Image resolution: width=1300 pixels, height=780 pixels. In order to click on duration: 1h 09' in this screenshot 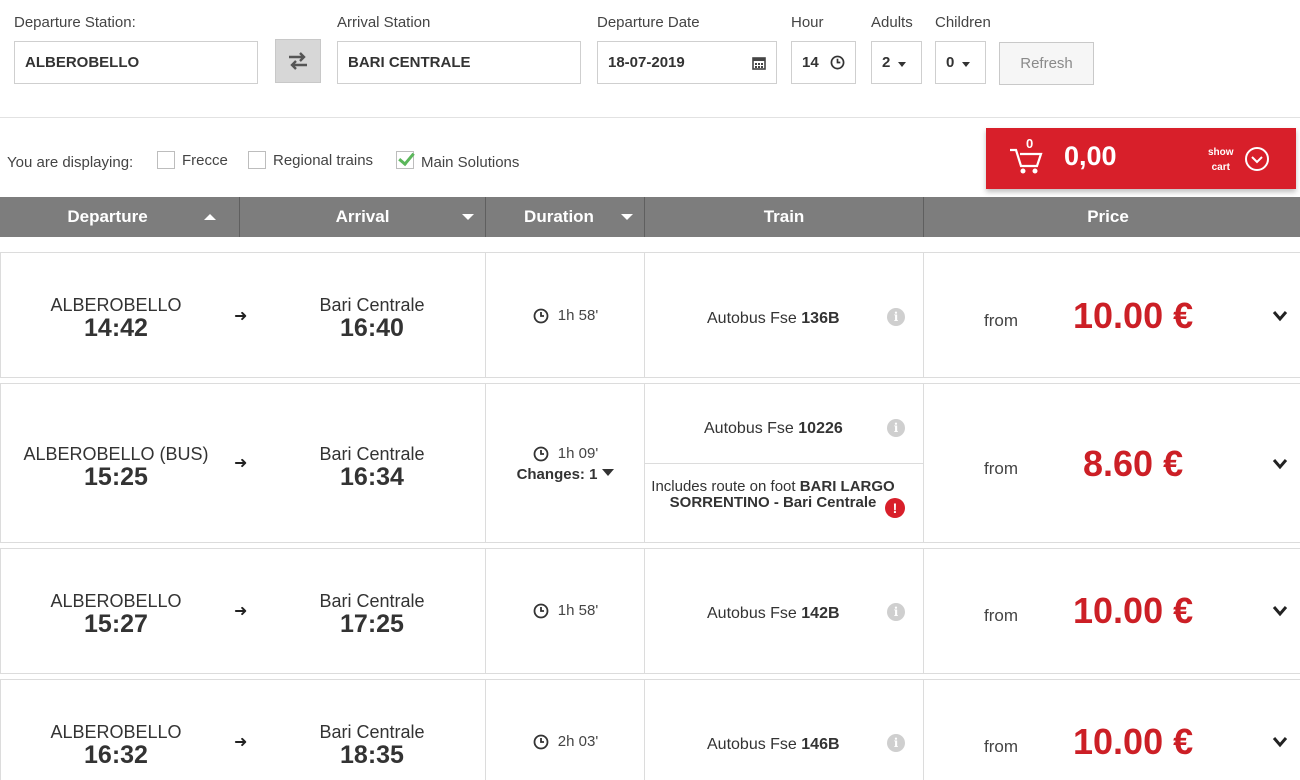, I will do `click(565, 453)`.